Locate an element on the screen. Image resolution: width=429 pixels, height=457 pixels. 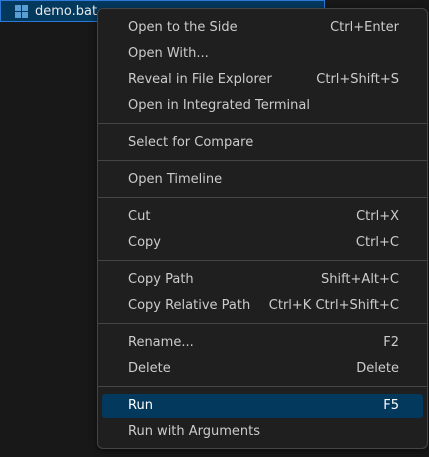
menu-item-open-timeline: Open Timeline is located at coordinates (262, 180).